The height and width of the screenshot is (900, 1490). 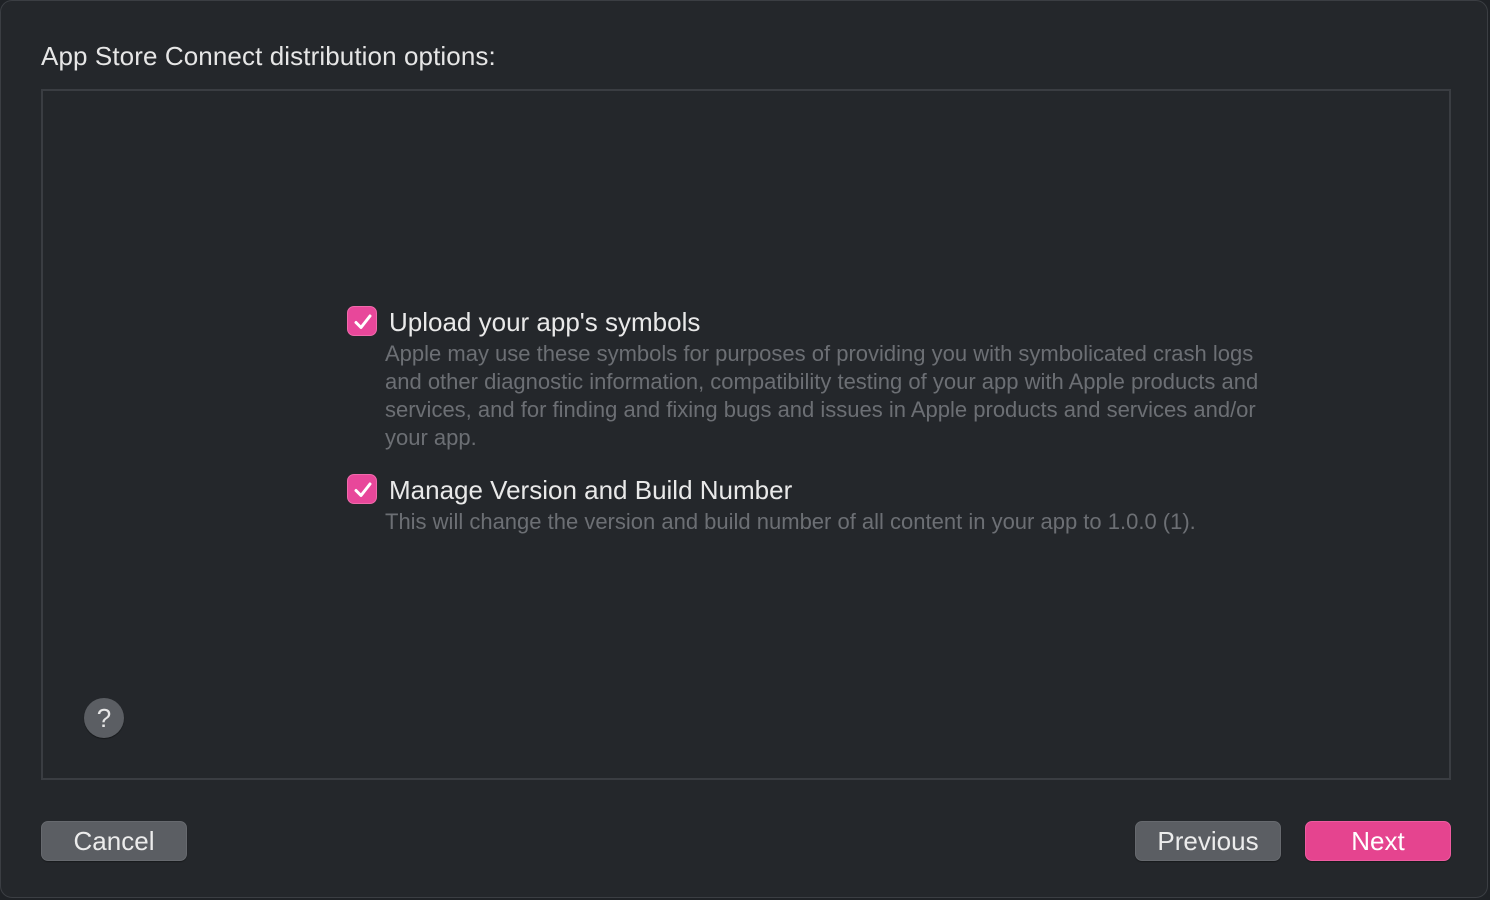 What do you see at coordinates (590, 490) in the screenshot?
I see `manage-version-label: Manage Version and Build Number` at bounding box center [590, 490].